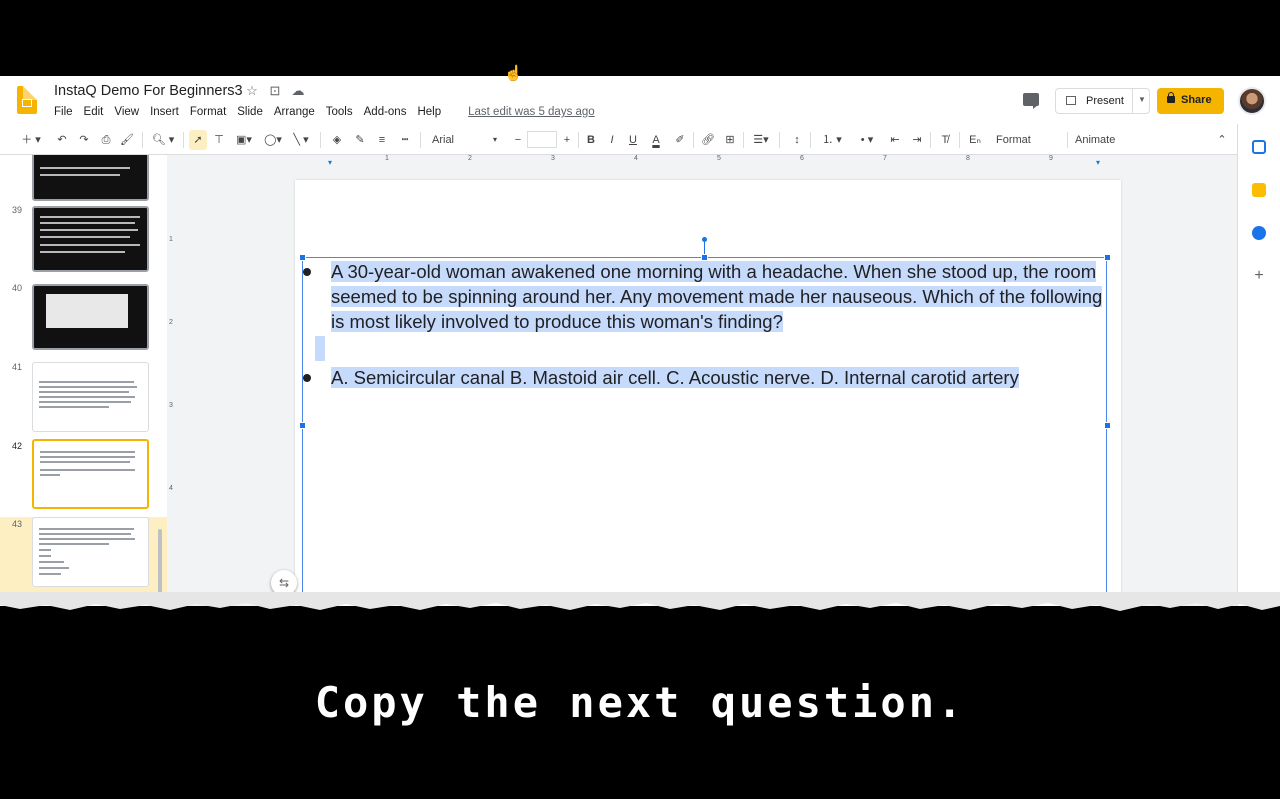  What do you see at coordinates (171, 364) in the screenshot?
I see `vertical-ruler: 1 2 3 4` at bounding box center [171, 364].